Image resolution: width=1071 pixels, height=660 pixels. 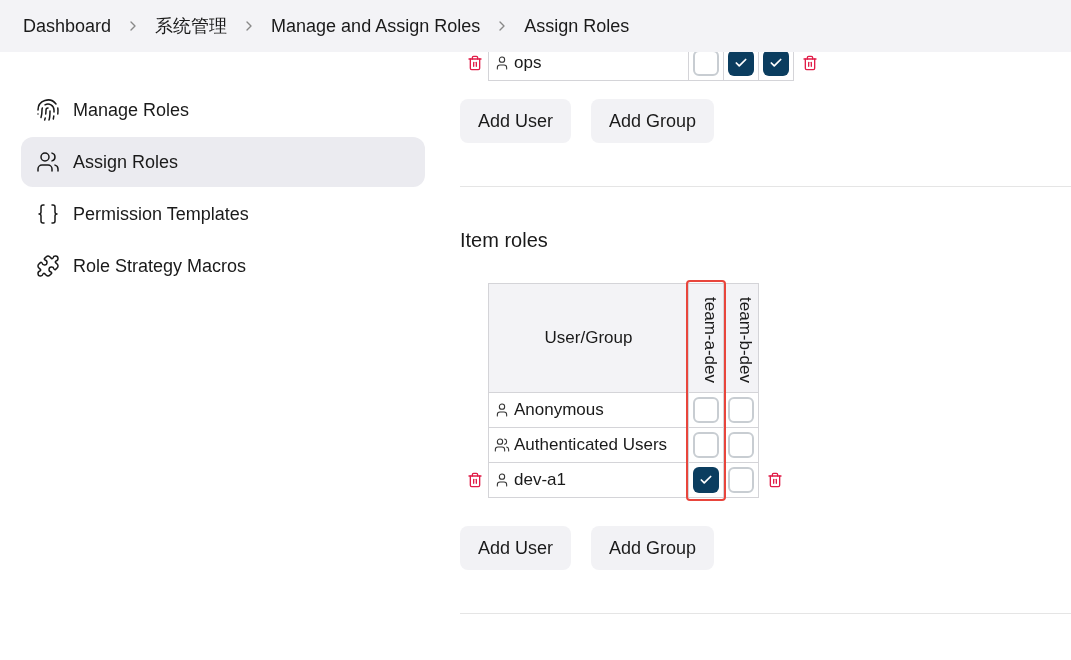 I want to click on user-name: Authenticated Users, so click(x=591, y=445).